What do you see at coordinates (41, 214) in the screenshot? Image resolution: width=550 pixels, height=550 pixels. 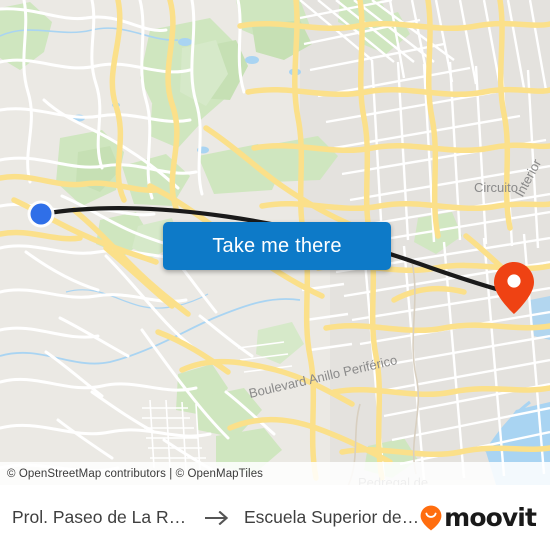 I see `origin-marker` at bounding box center [41, 214].